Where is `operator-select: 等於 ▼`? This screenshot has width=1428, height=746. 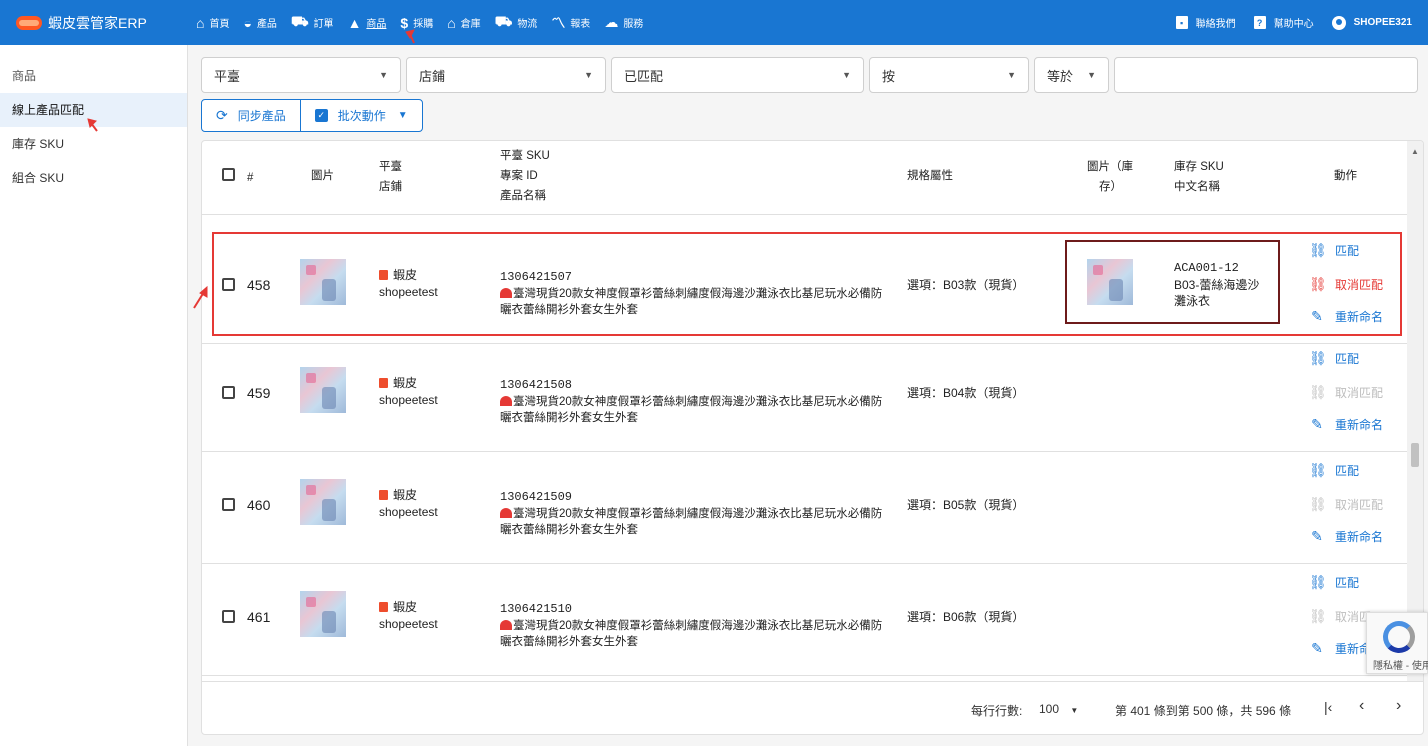 operator-select: 等於 ▼ is located at coordinates (1071, 75).